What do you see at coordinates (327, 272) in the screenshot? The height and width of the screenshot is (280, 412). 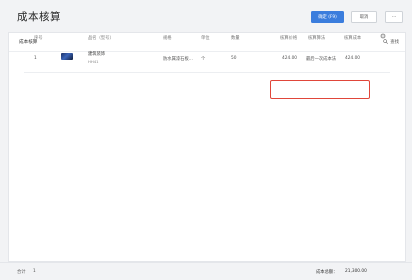 I see `cost-total-label: 成本总额：` at bounding box center [327, 272].